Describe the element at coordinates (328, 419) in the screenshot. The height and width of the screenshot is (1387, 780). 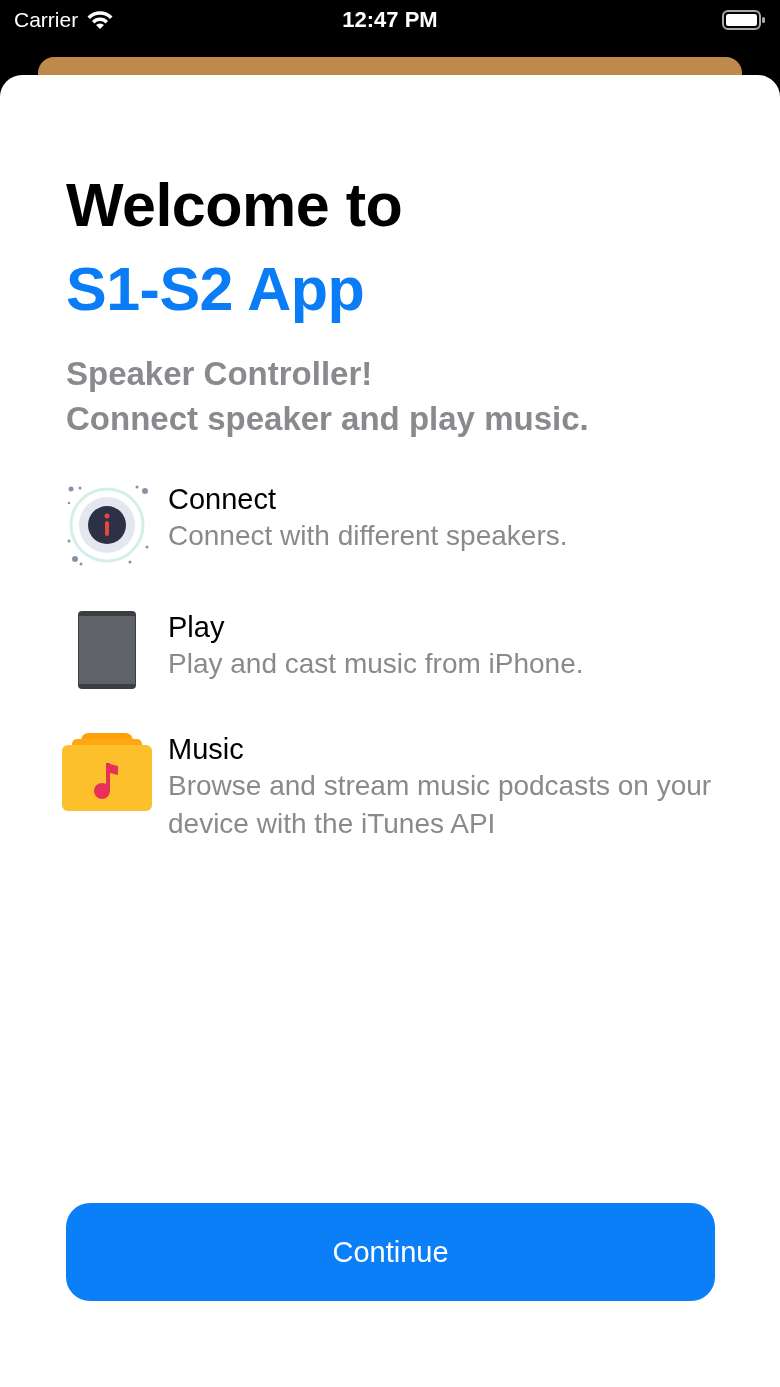
I see `subtitle-line: Connect speaker and play music.` at that location.